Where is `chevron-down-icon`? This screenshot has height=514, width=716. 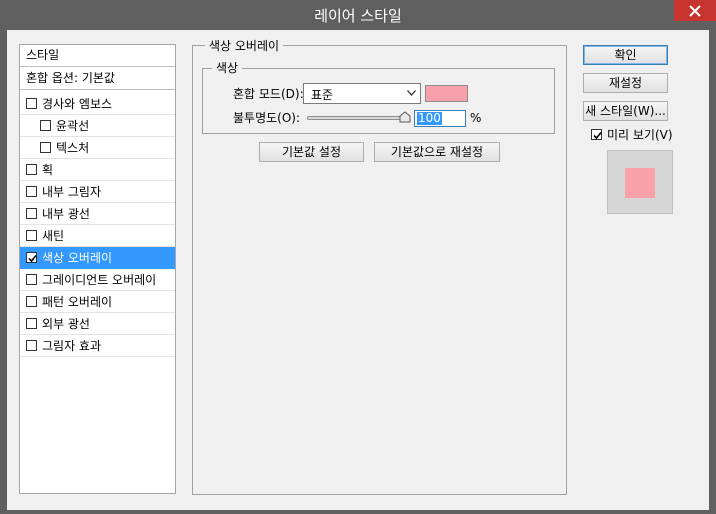
chevron-down-icon is located at coordinates (411, 93).